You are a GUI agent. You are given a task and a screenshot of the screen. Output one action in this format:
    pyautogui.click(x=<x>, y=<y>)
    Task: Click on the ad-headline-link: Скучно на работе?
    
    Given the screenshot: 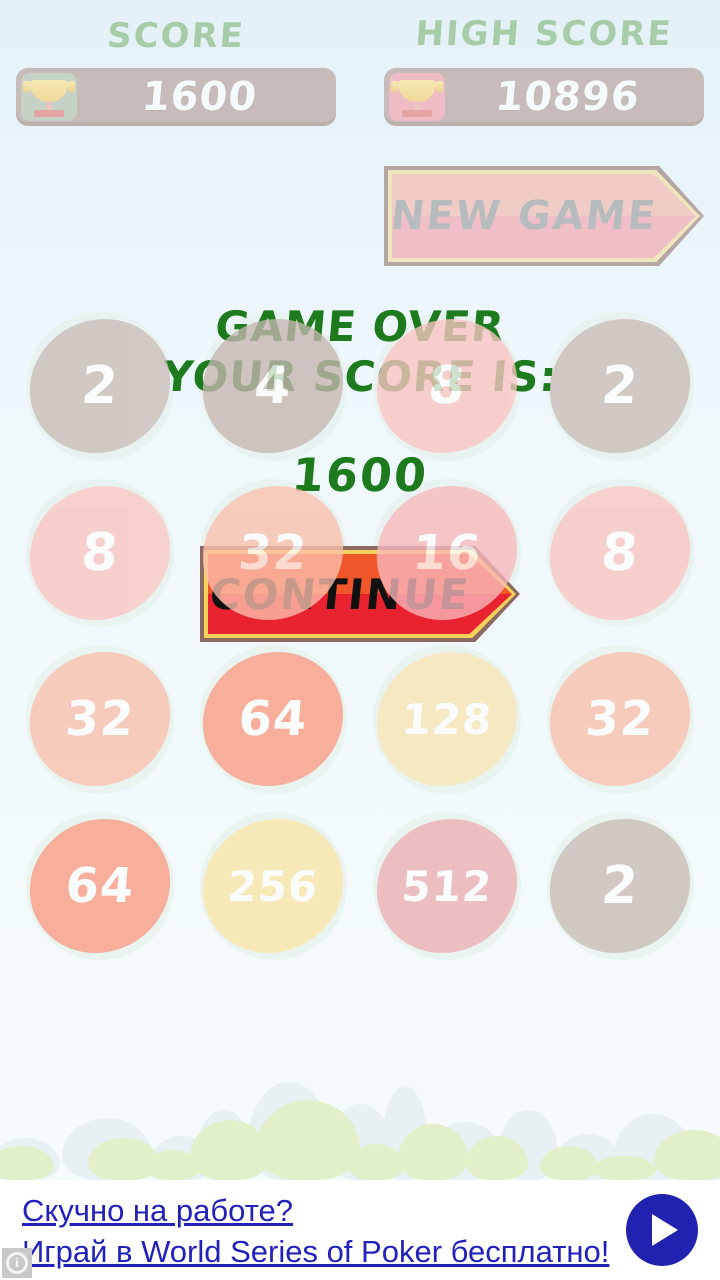 What is the action you would take?
    pyautogui.click(x=157, y=1211)
    